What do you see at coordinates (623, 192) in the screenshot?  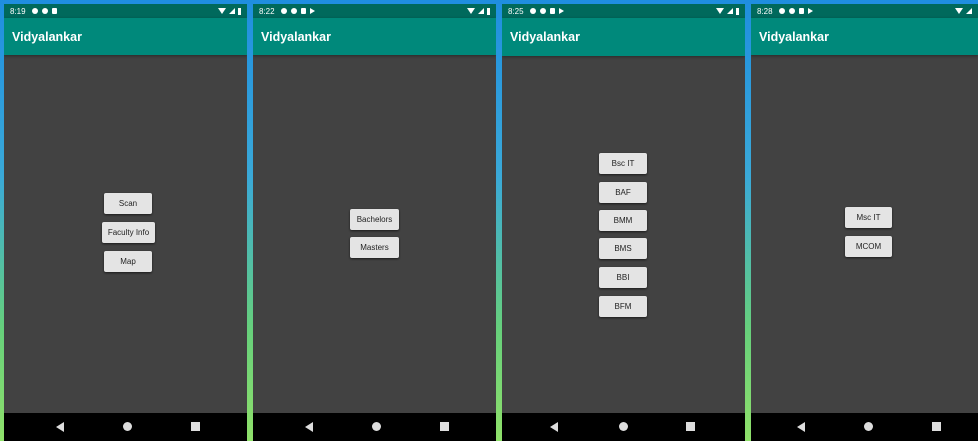 I see `baf-button: BAF` at bounding box center [623, 192].